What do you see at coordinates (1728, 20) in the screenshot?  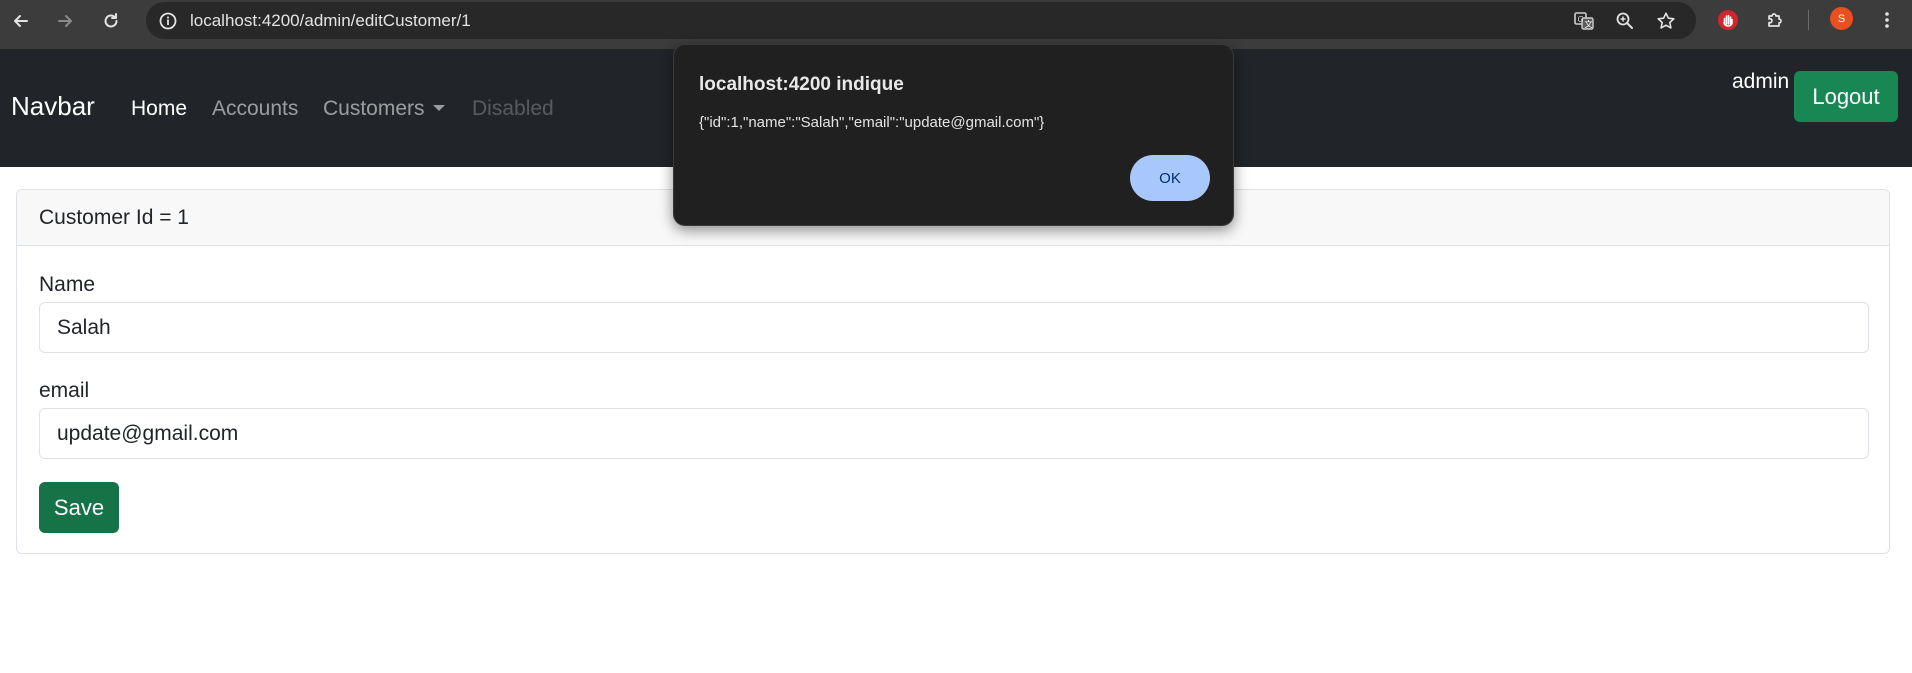 I see `extension-hand-icon` at bounding box center [1728, 20].